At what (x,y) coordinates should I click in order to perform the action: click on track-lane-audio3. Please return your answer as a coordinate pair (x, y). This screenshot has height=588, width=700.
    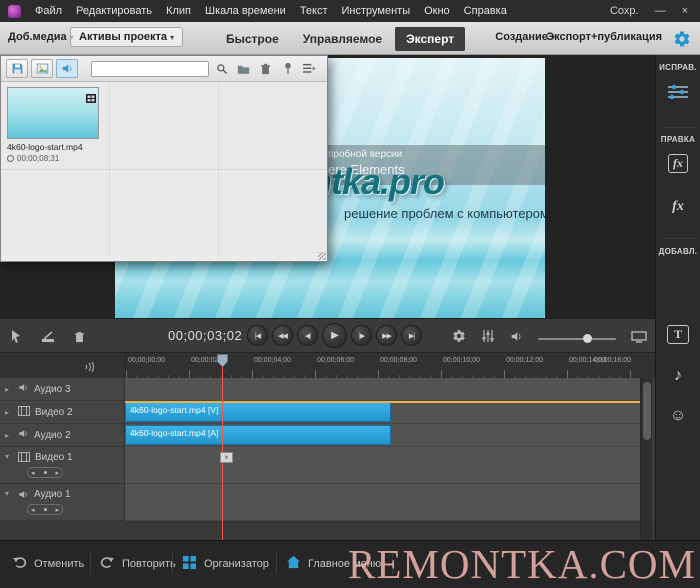
    Looking at the image, I should click on (382, 389).